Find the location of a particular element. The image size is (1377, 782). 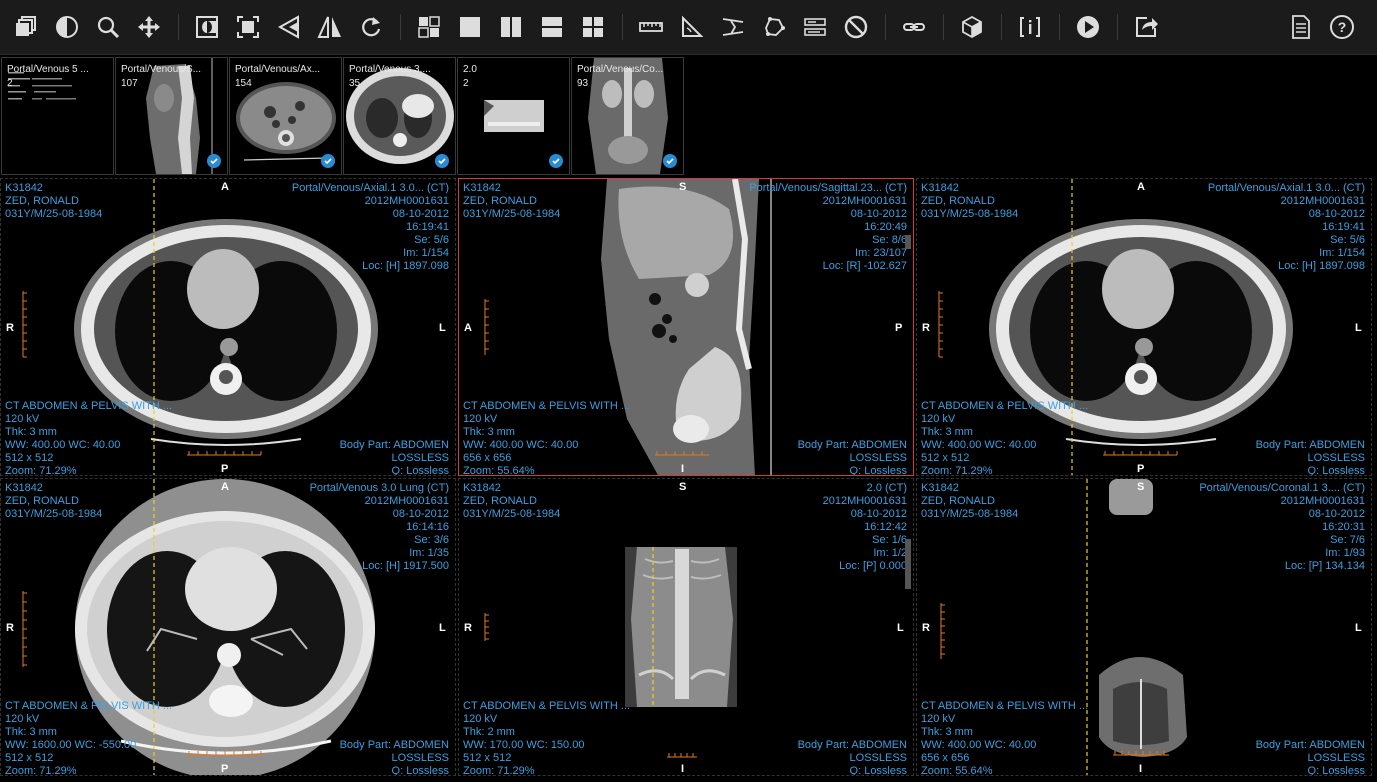

pan-icon is located at coordinates (149, 27).